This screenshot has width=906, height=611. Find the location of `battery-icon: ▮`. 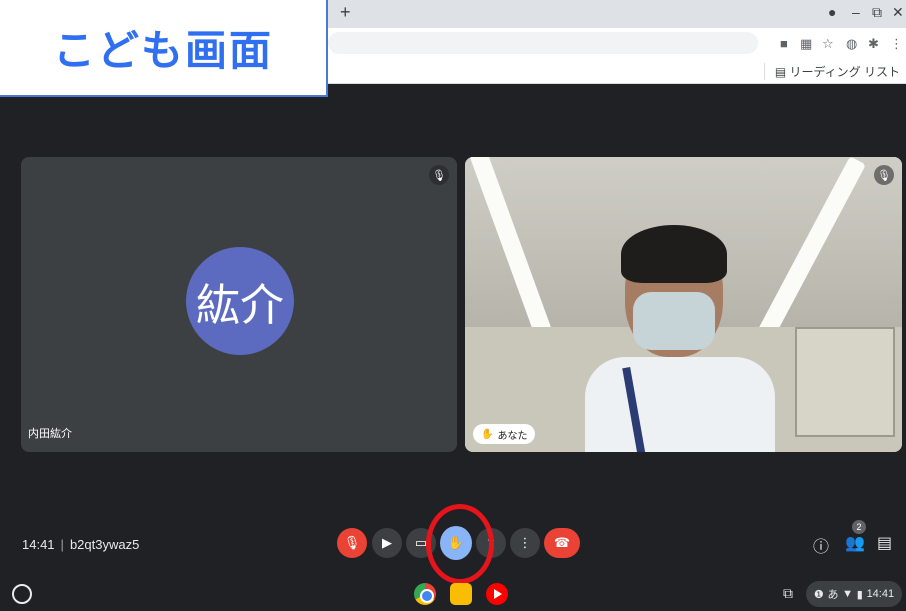

battery-icon: ▮ is located at coordinates (859, 594).